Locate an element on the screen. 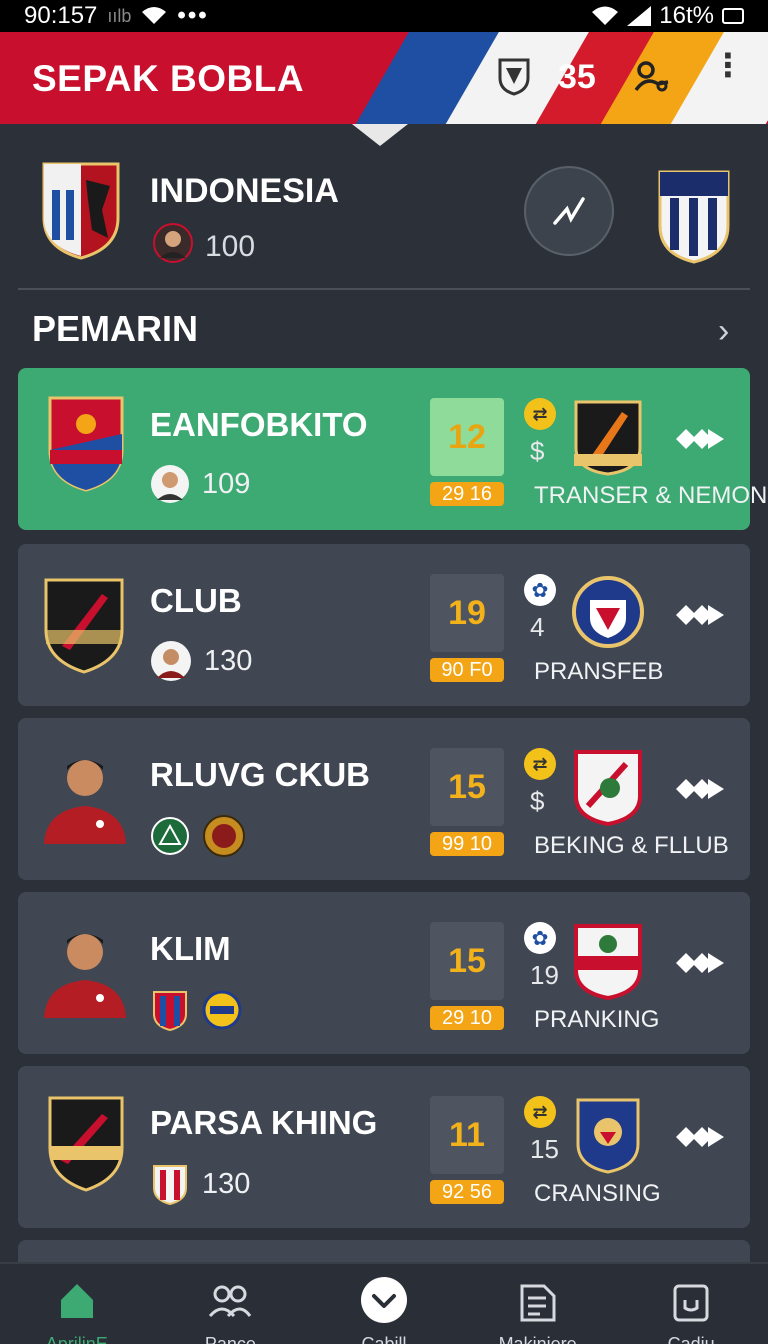 The width and height of the screenshot is (768, 1344). header-count: 35 is located at coordinates (577, 77).